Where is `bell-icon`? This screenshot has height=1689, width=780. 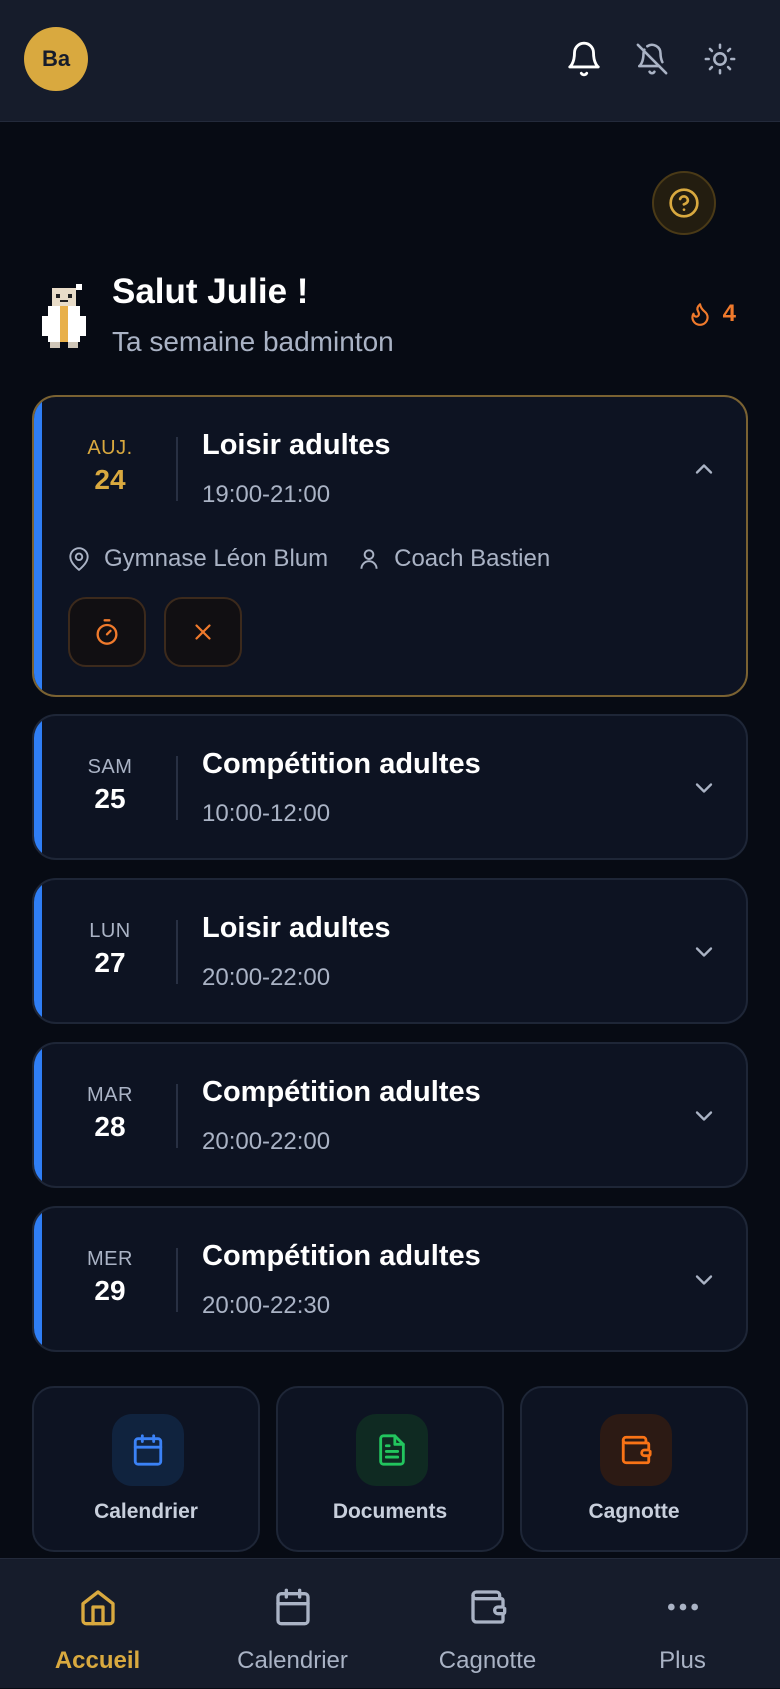
bell-icon is located at coordinates (584, 59).